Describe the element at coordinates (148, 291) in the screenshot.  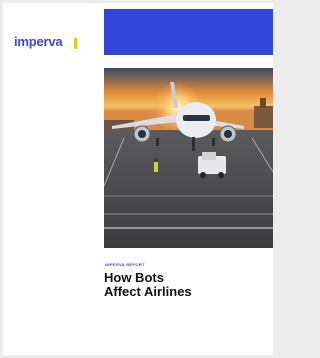
I see `report-title-line-2: Affect Airlines` at that location.